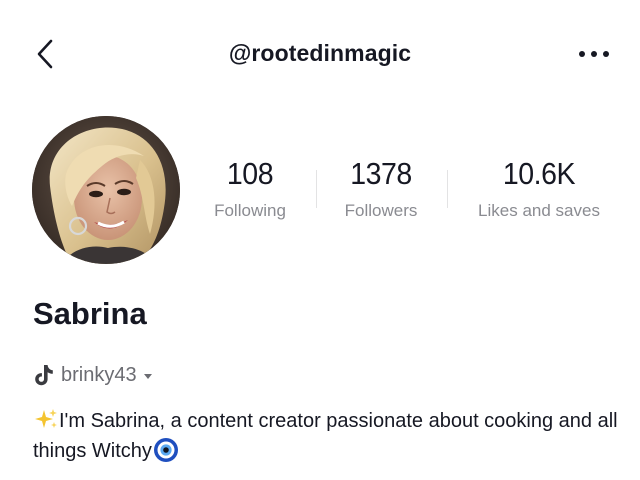 The height and width of the screenshot is (480, 640). I want to click on more-options-button, so click(594, 54).